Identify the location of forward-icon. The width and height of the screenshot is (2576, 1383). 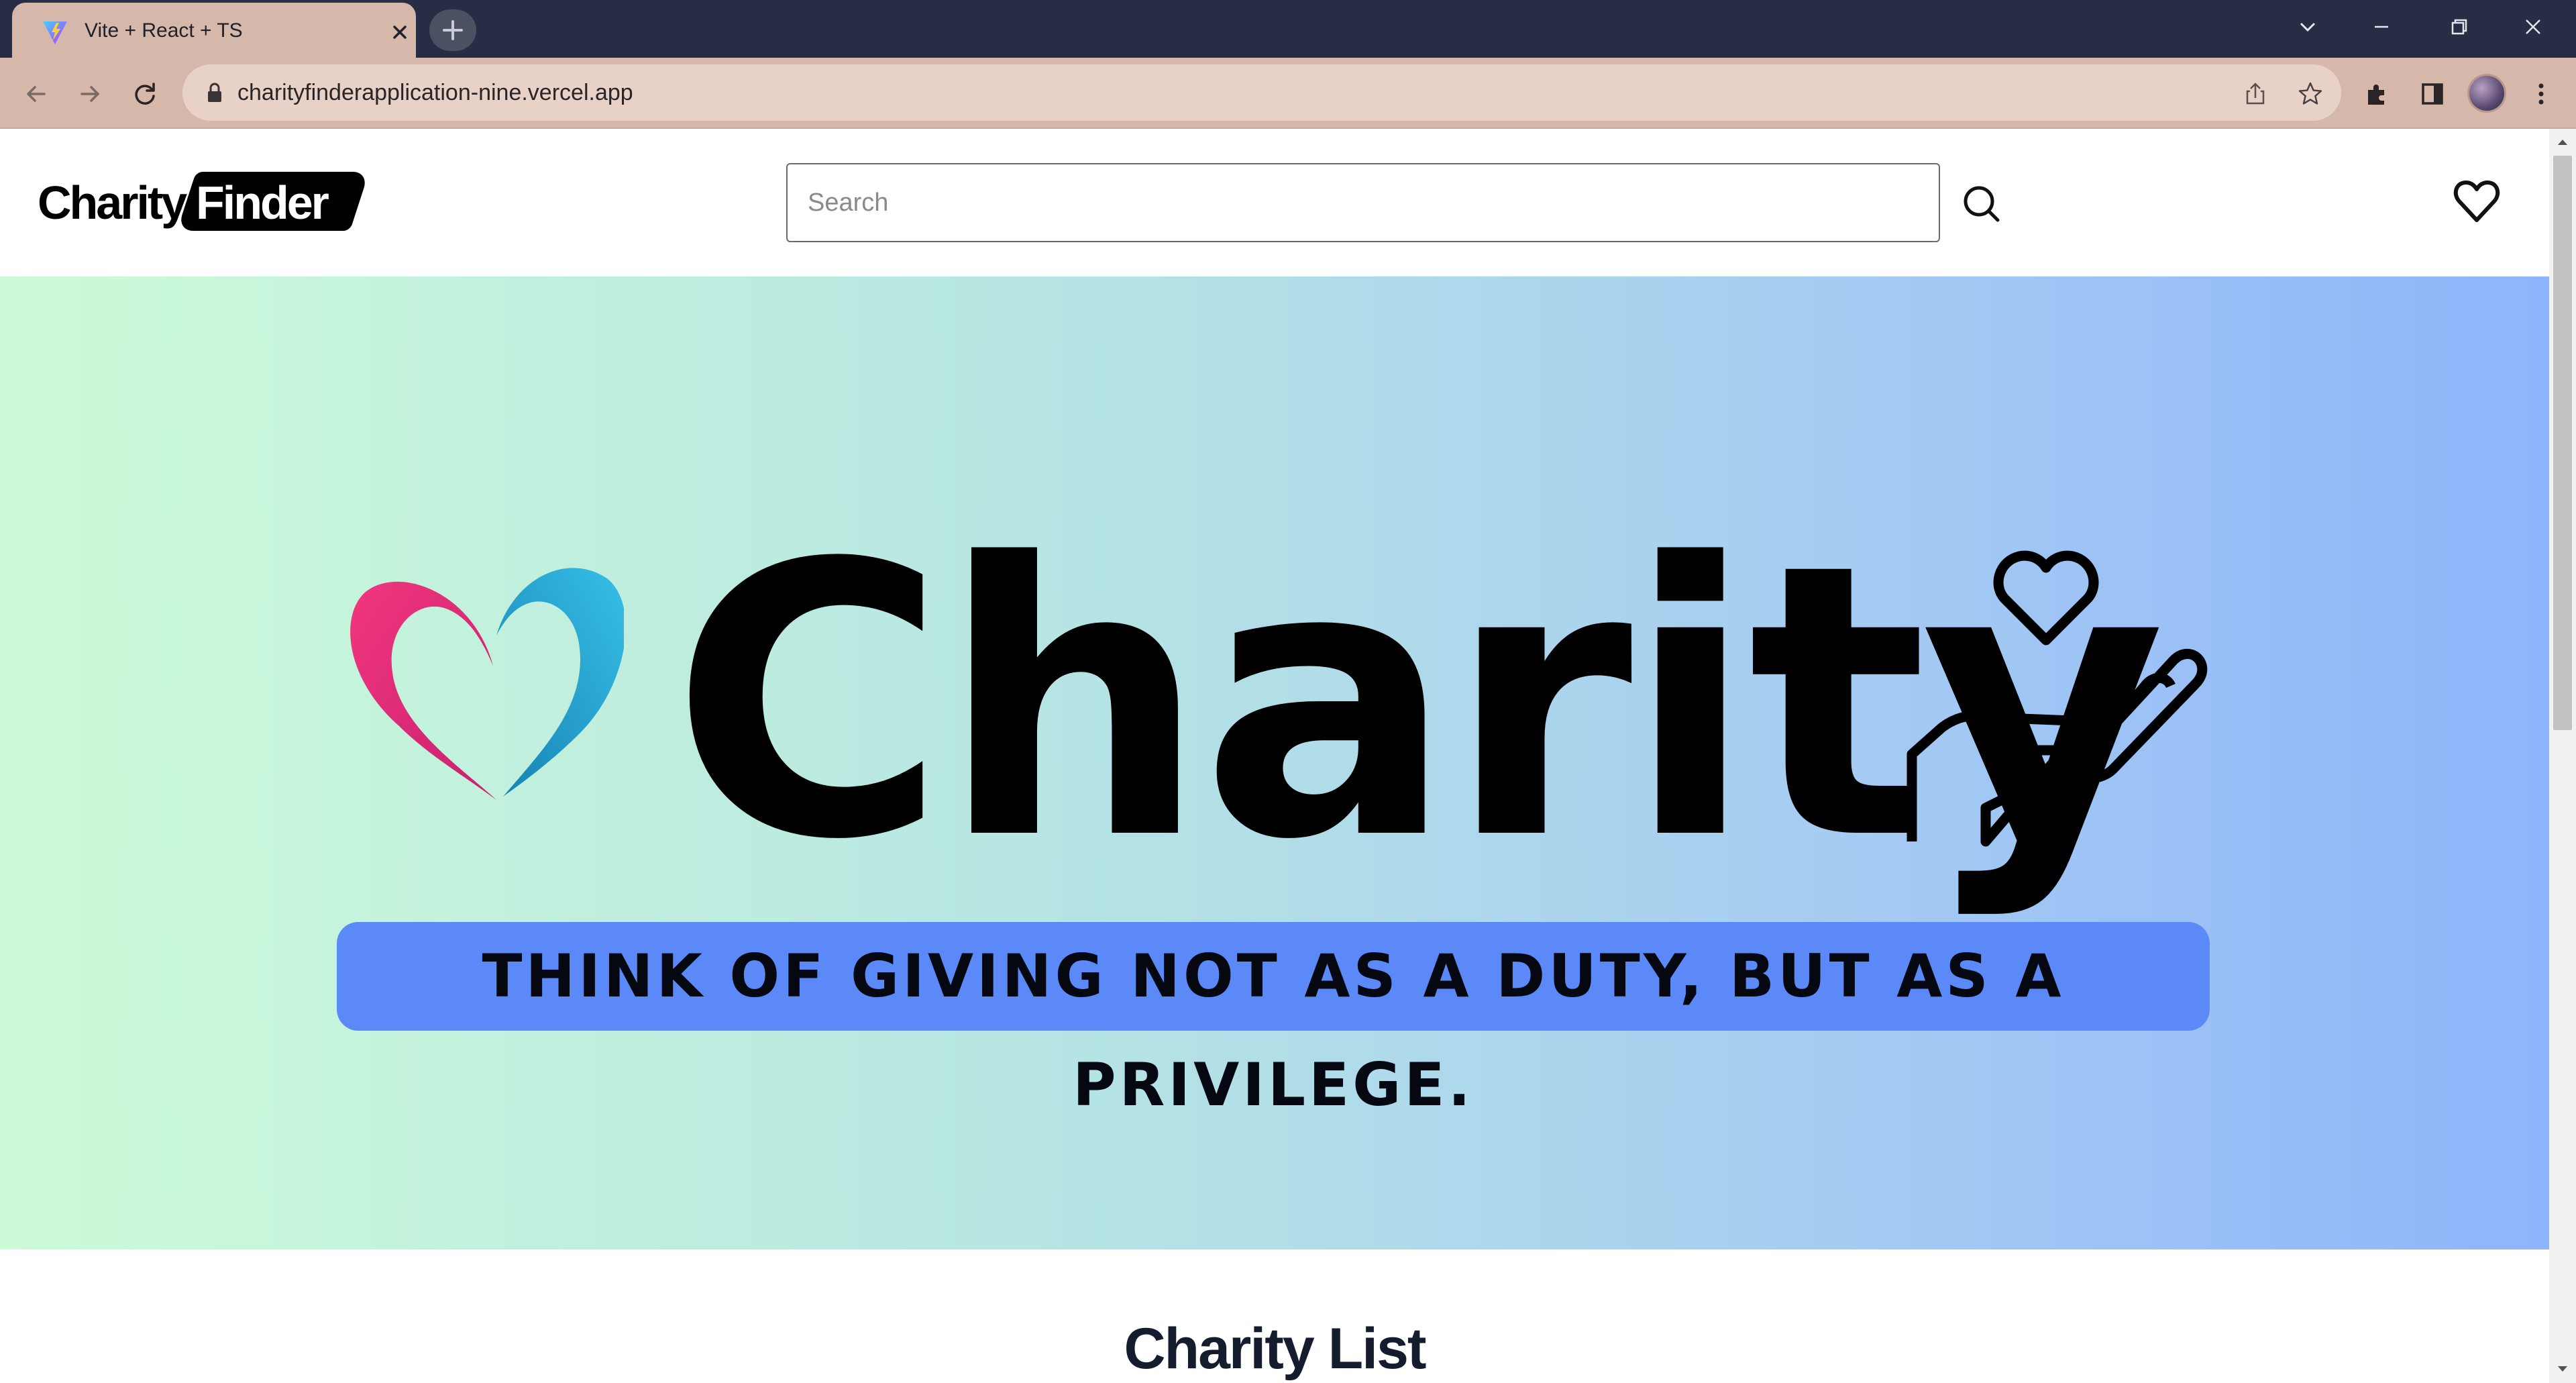
(90, 94).